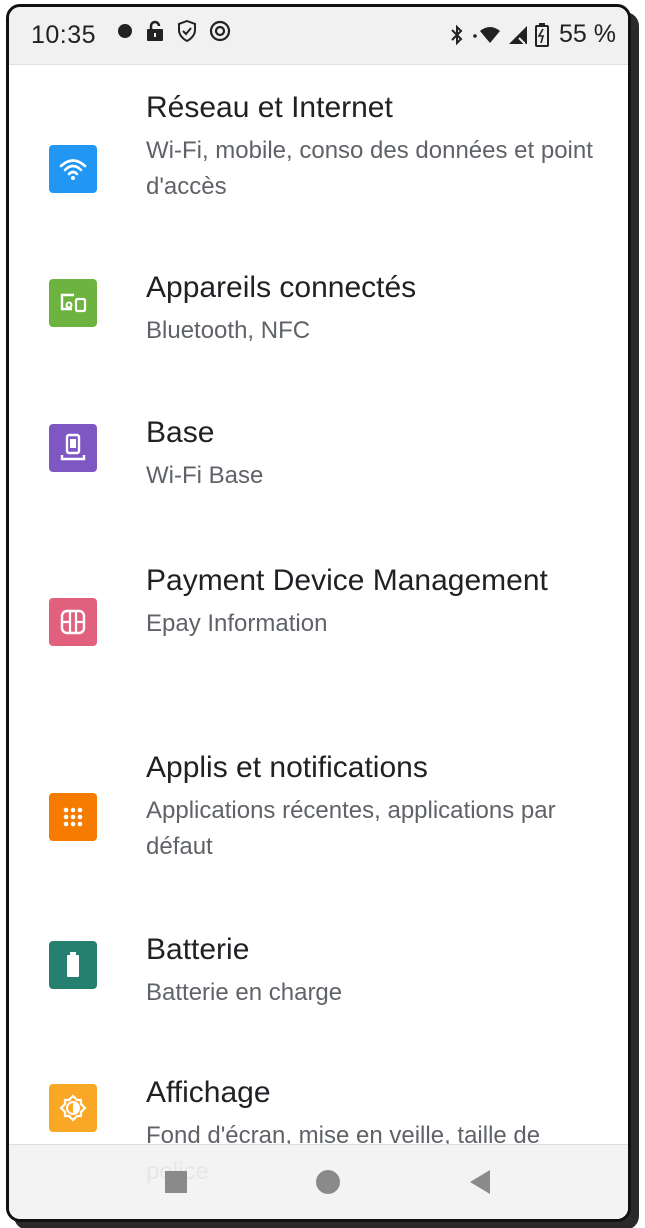  What do you see at coordinates (281, 287) in the screenshot?
I see `setting-title: Appareils connectés` at bounding box center [281, 287].